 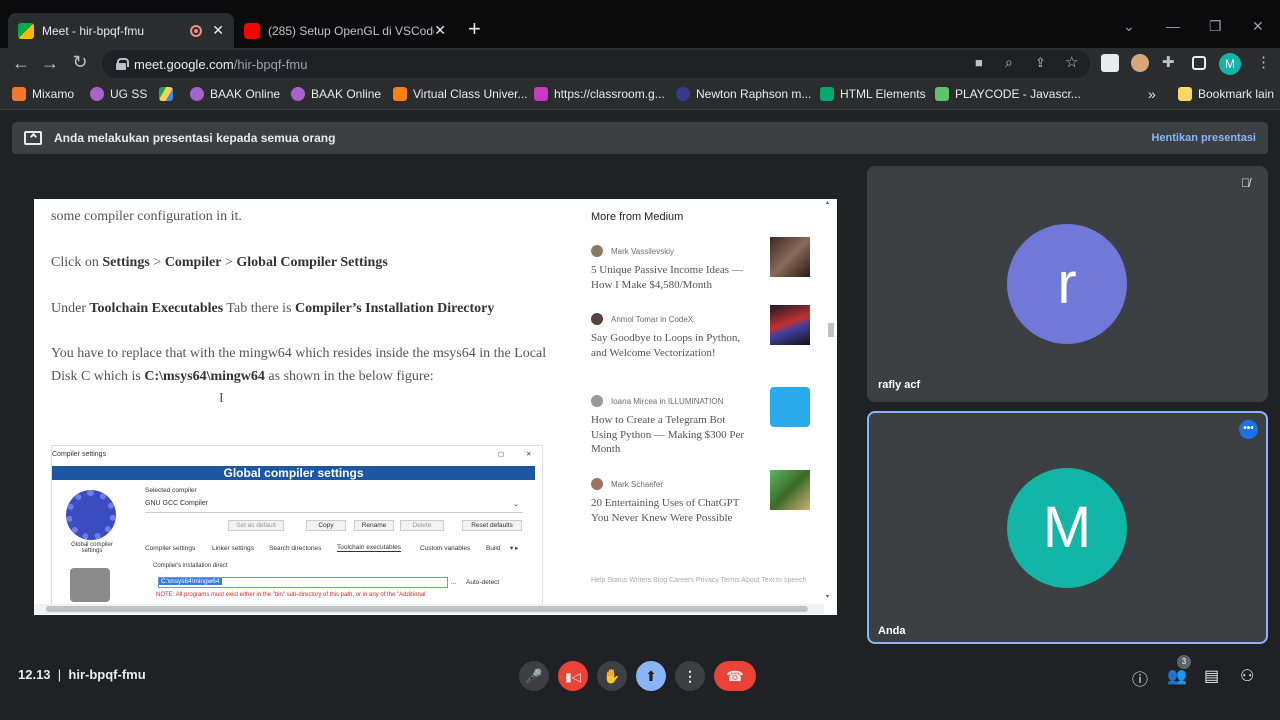 I want to click on horizontal-scroll-thumb, so click(x=427, y=609).